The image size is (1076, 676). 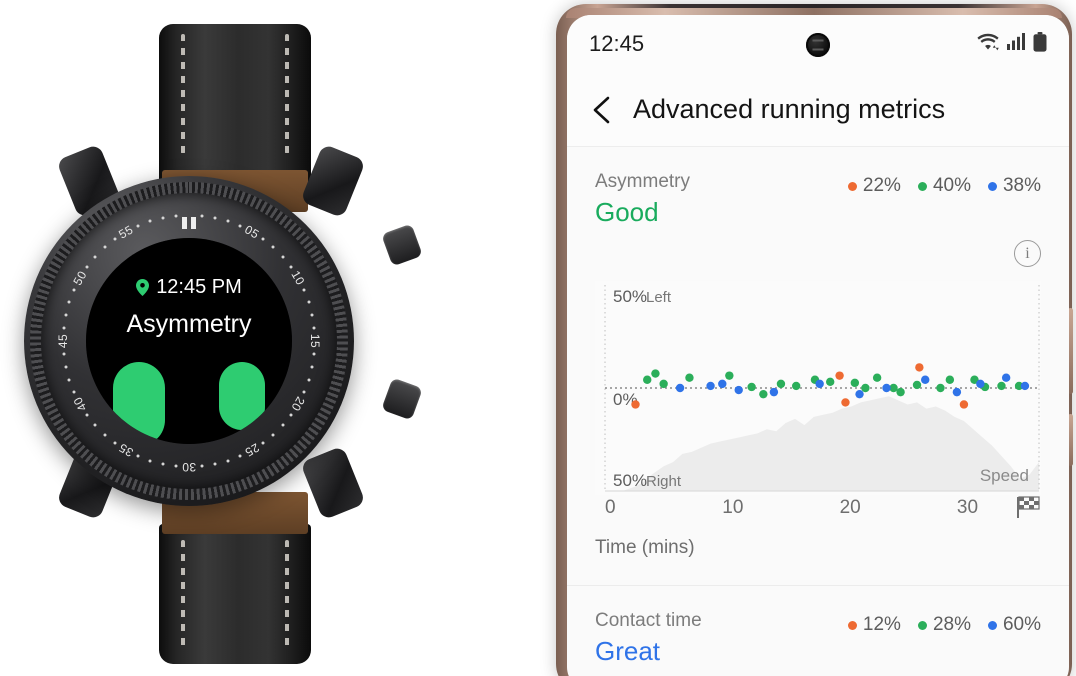 I want to click on contact-time-label: Contact time, so click(x=648, y=620).